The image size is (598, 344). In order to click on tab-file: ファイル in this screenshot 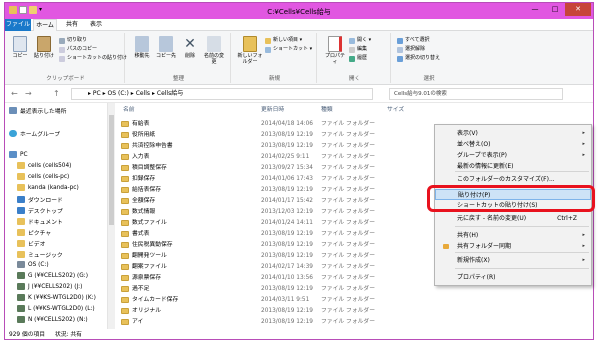, I will do `click(18, 25)`.